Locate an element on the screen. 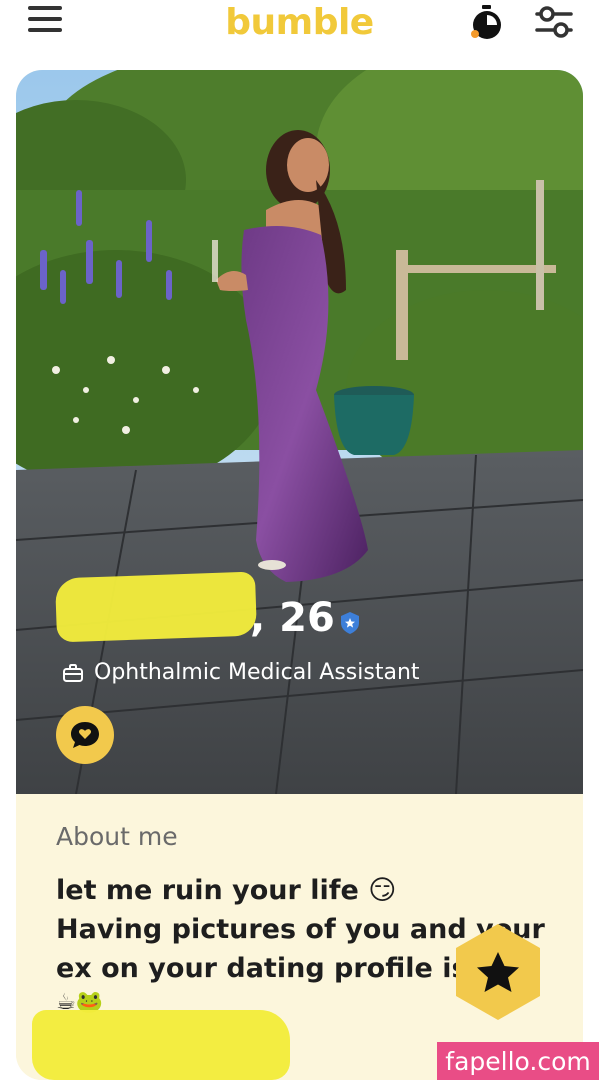 The width and height of the screenshot is (599, 1080). filter-icon is located at coordinates (554, 22).